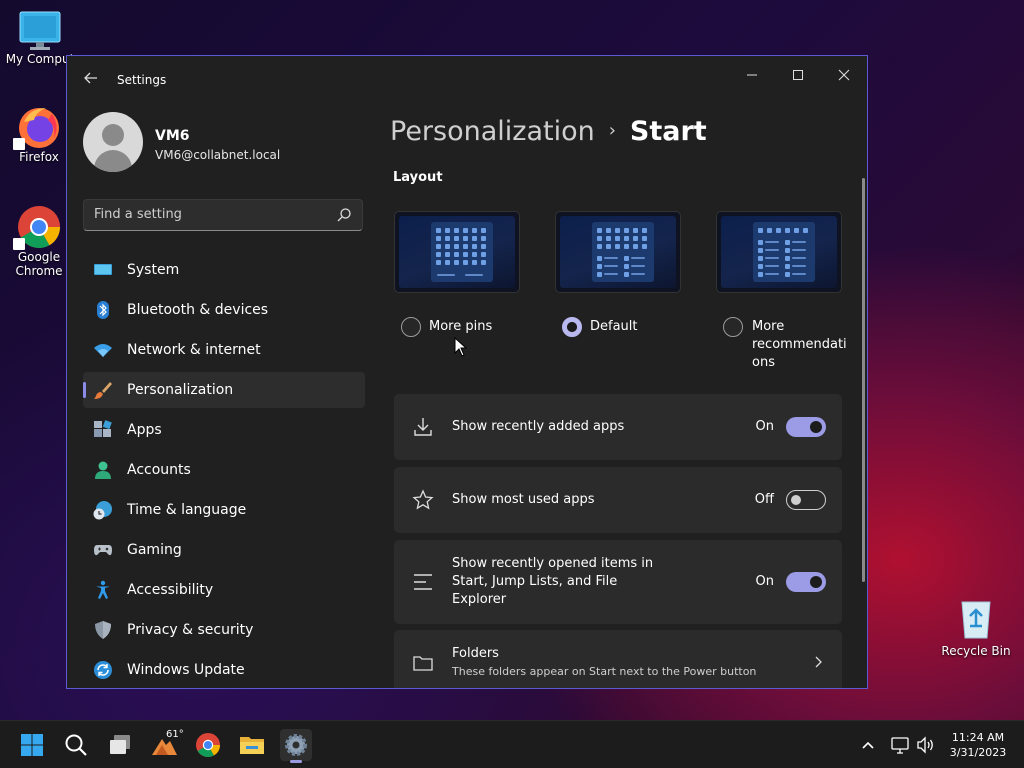 This screenshot has width=1024, height=768. I want to click on layout-preview-more-recommendations, so click(779, 252).